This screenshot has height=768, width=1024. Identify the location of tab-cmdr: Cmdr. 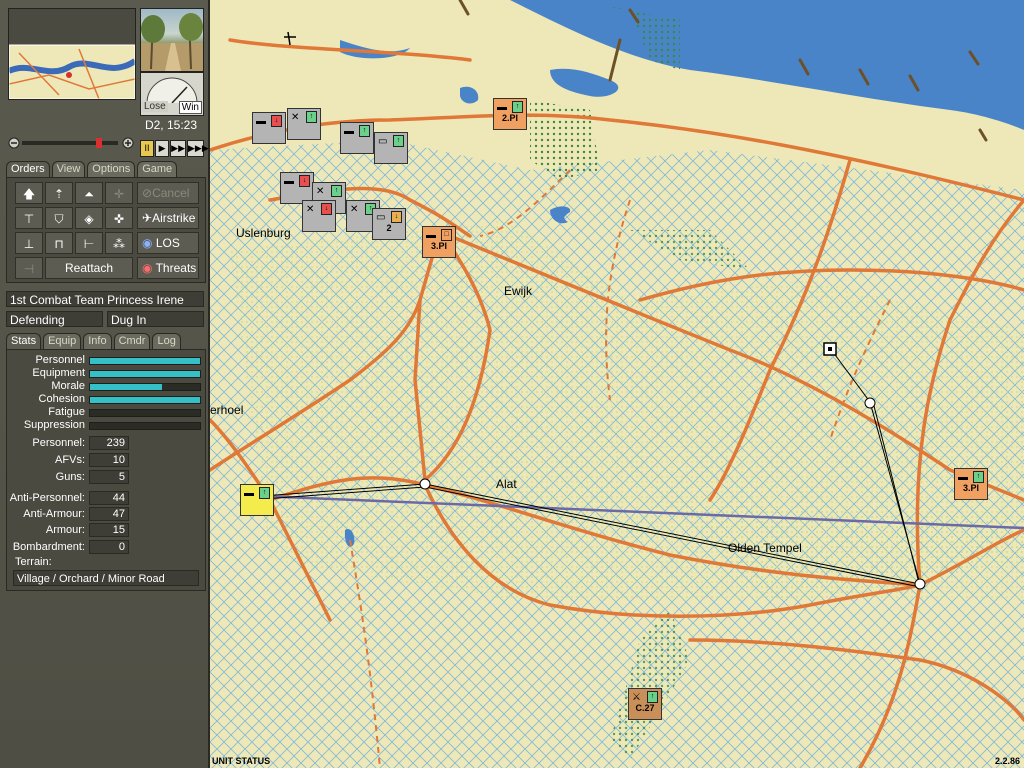
(132, 341).